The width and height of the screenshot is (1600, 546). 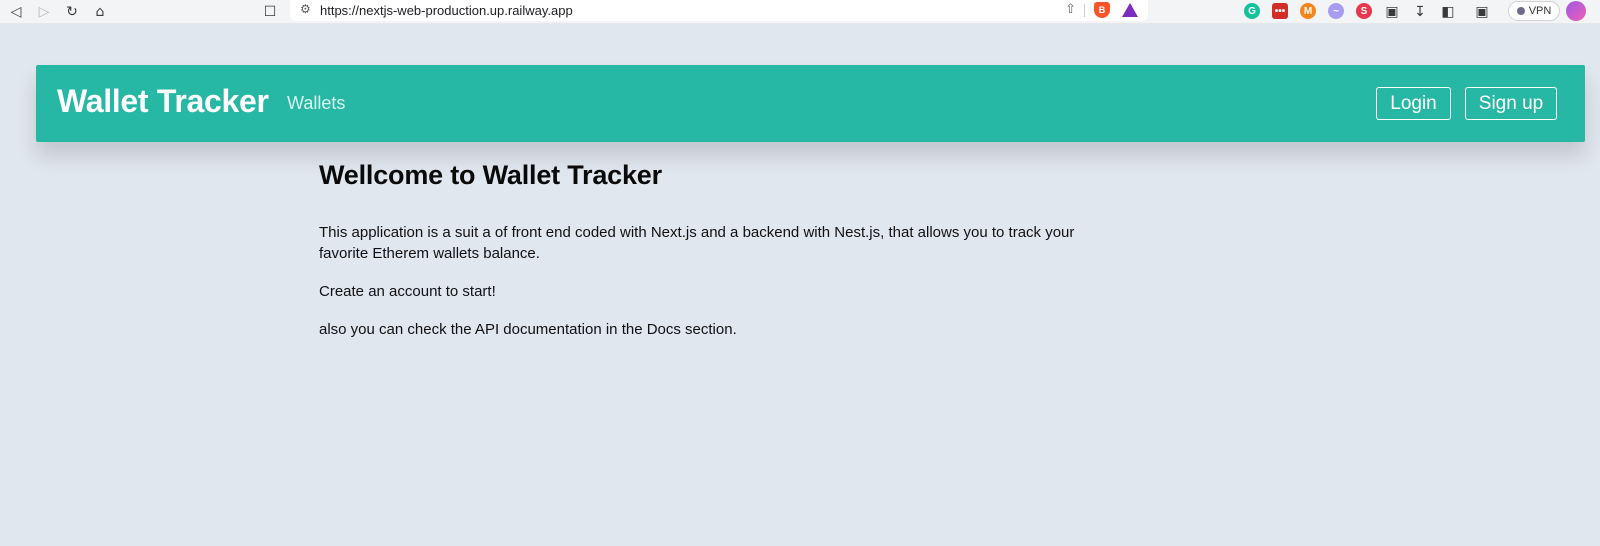 What do you see at coordinates (1392, 12) in the screenshot?
I see `puzzle-icon: ▣` at bounding box center [1392, 12].